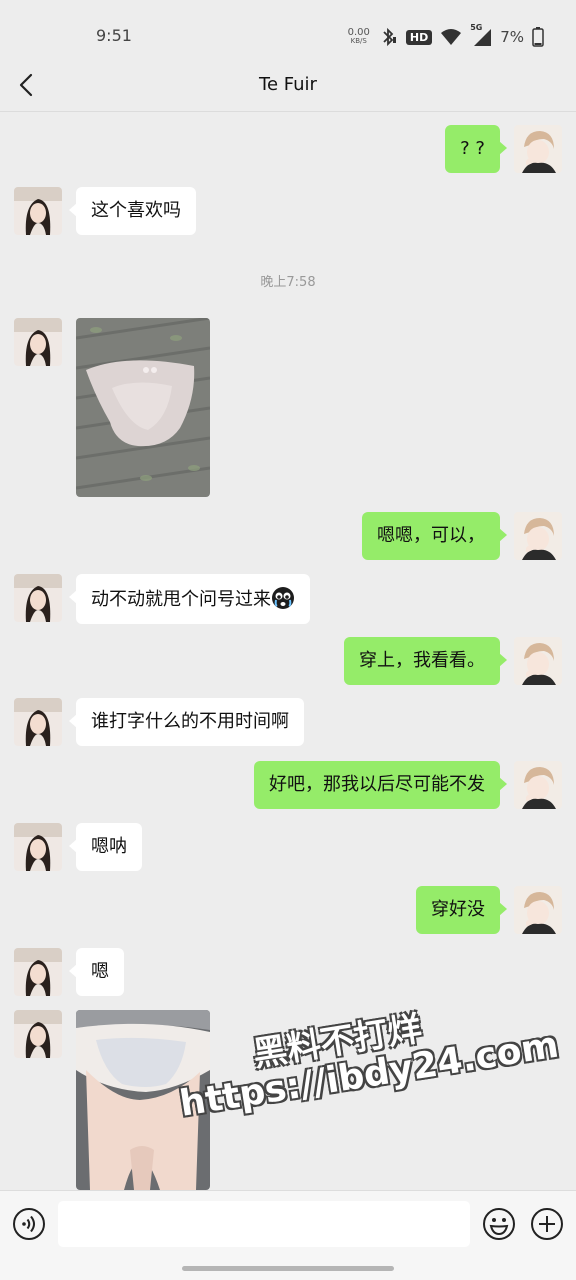  I want to click on bluetooth-icon, so click(389, 37).